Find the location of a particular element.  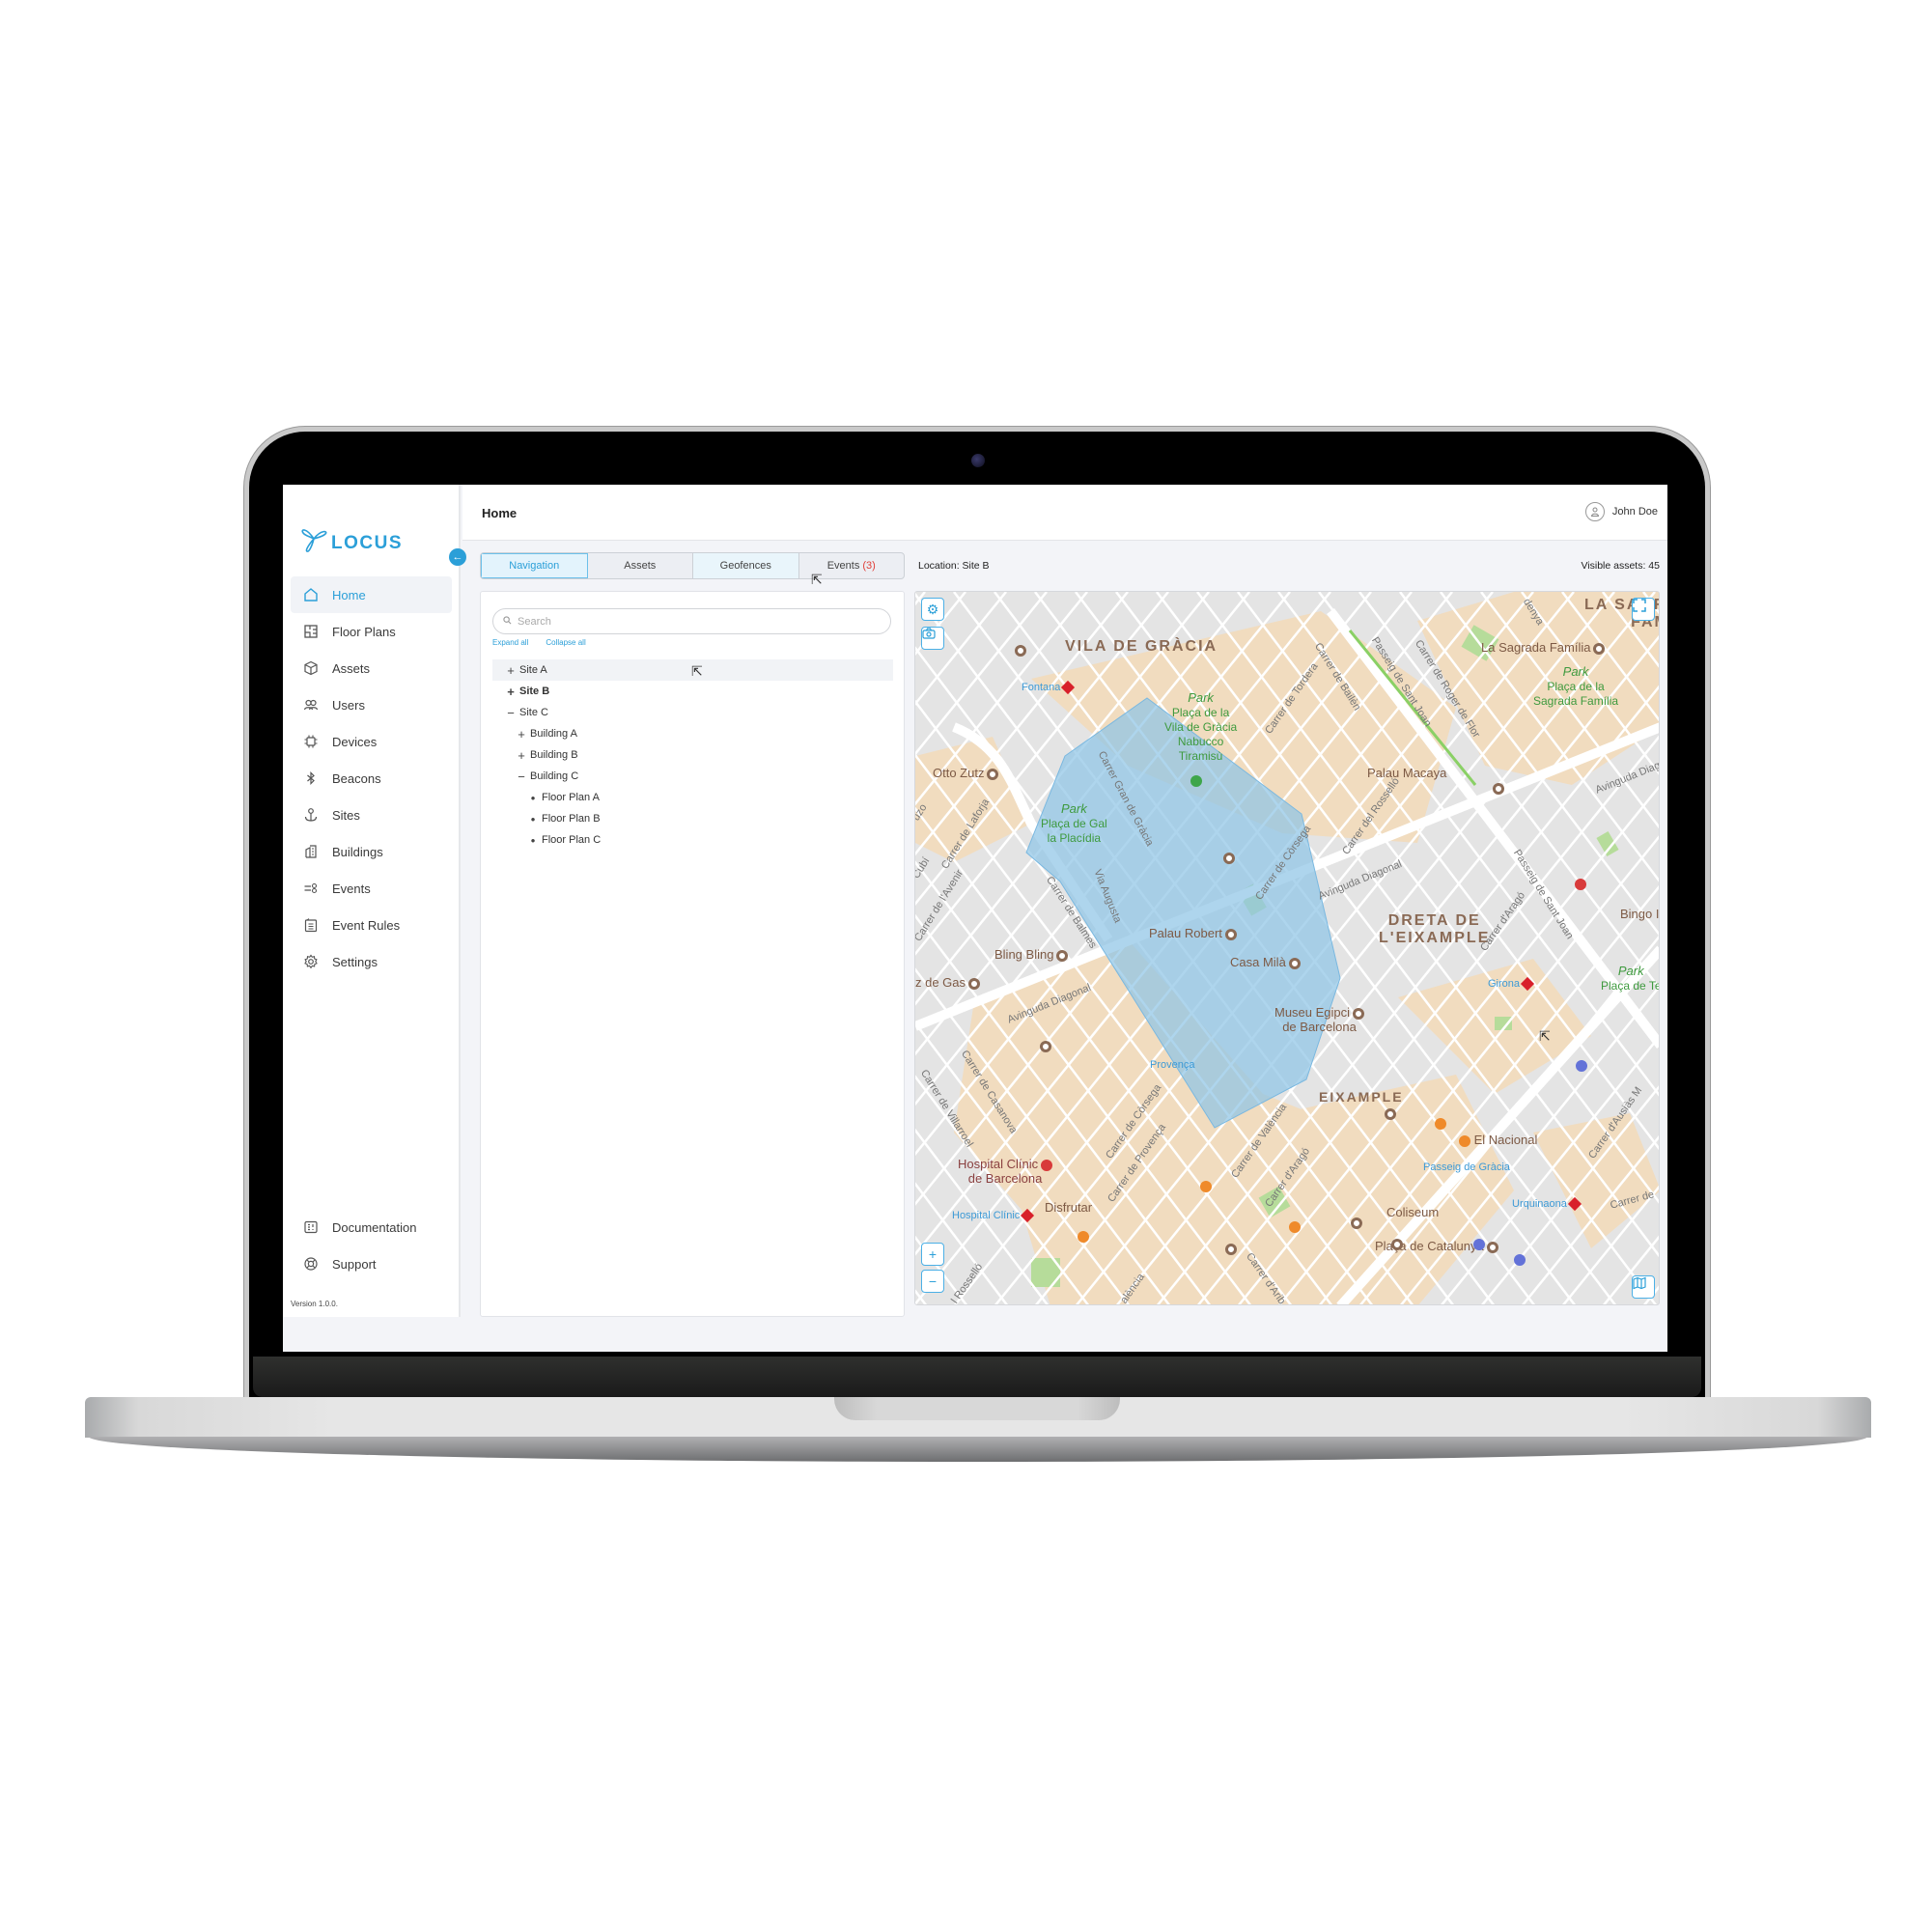

sidebar-item-events: Events is located at coordinates (372, 888).